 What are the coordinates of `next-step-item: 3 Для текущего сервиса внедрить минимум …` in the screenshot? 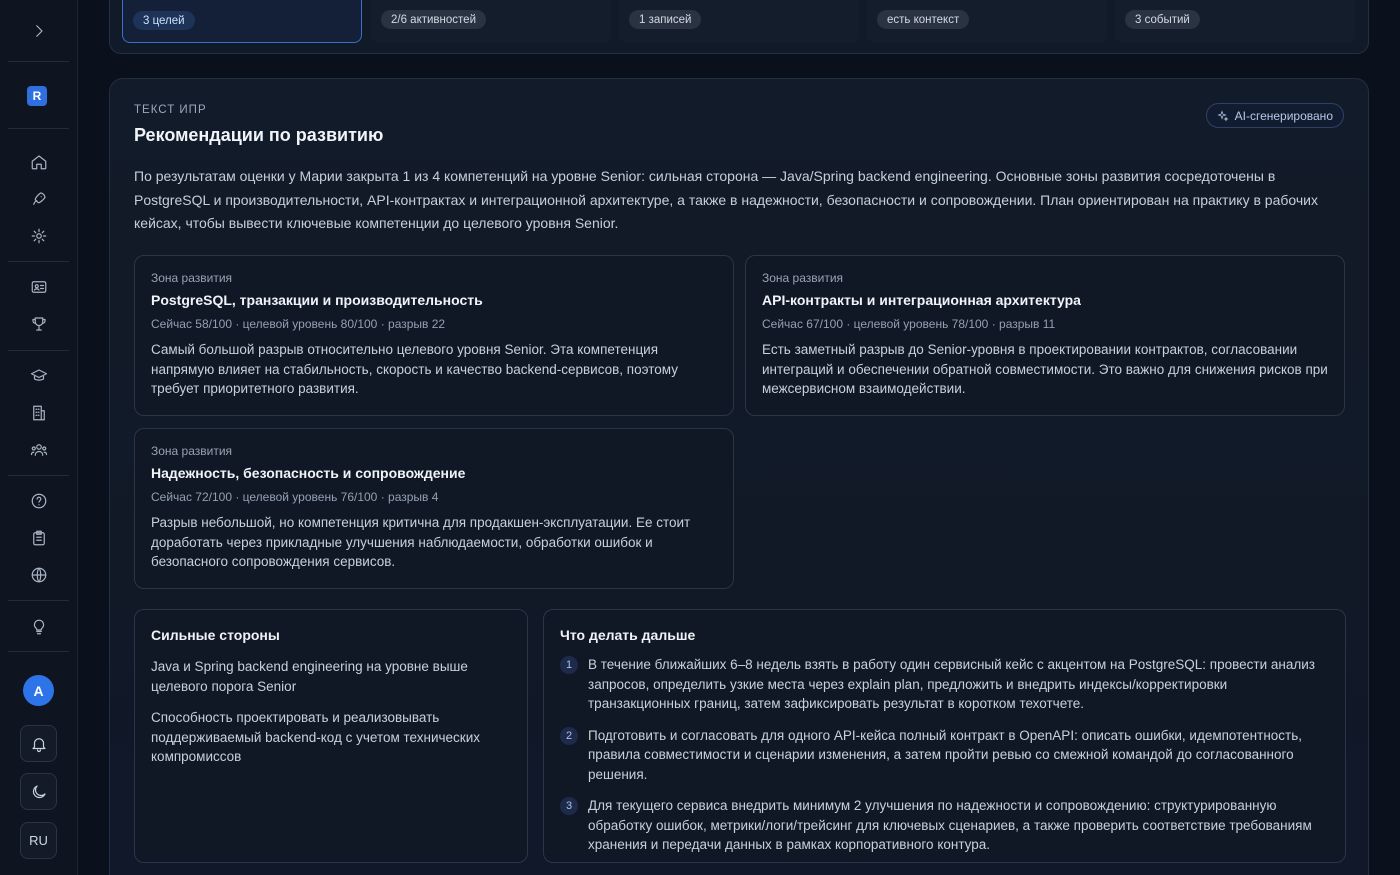 It's located at (944, 825).